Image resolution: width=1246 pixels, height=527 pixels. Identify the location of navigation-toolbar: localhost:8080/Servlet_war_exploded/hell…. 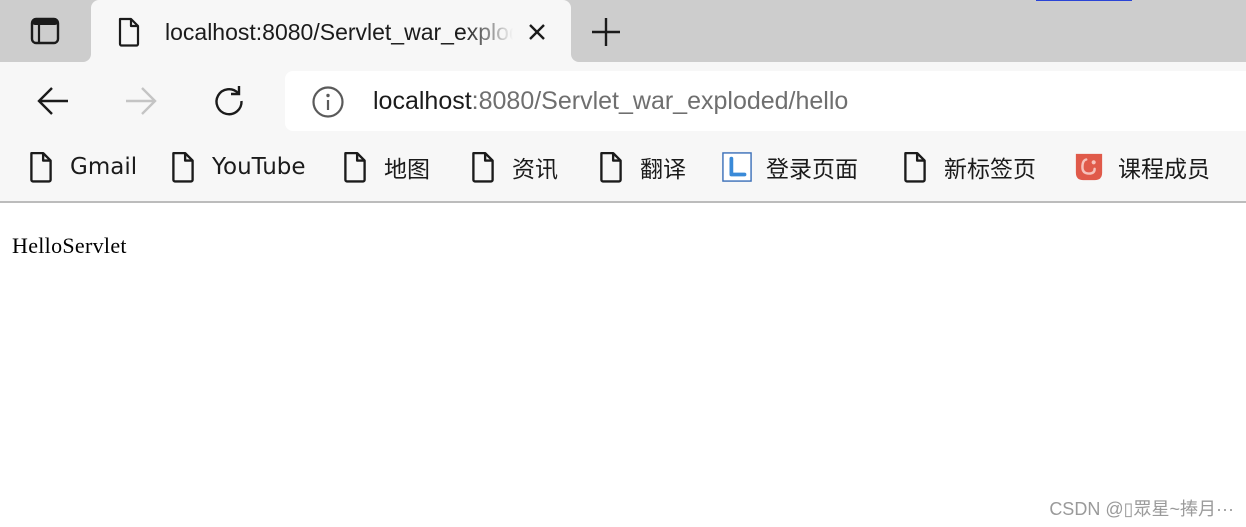
(623, 101).